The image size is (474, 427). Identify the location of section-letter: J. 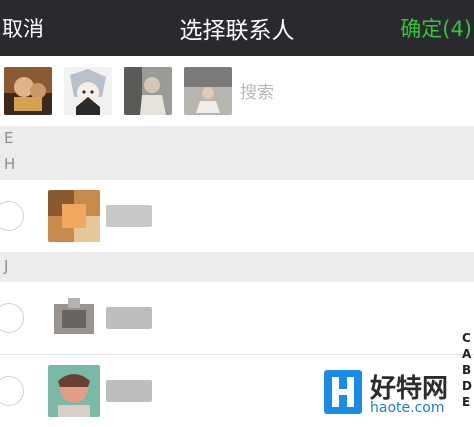
(6, 266).